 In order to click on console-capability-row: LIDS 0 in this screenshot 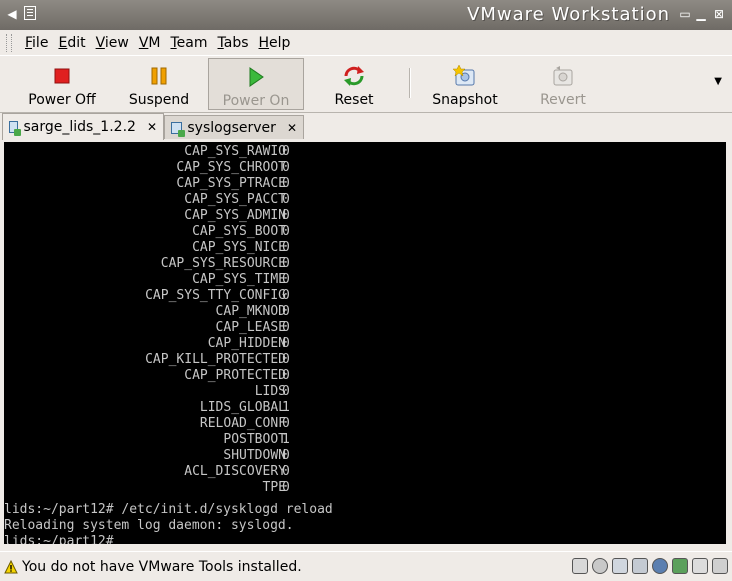, I will do `click(365, 392)`.